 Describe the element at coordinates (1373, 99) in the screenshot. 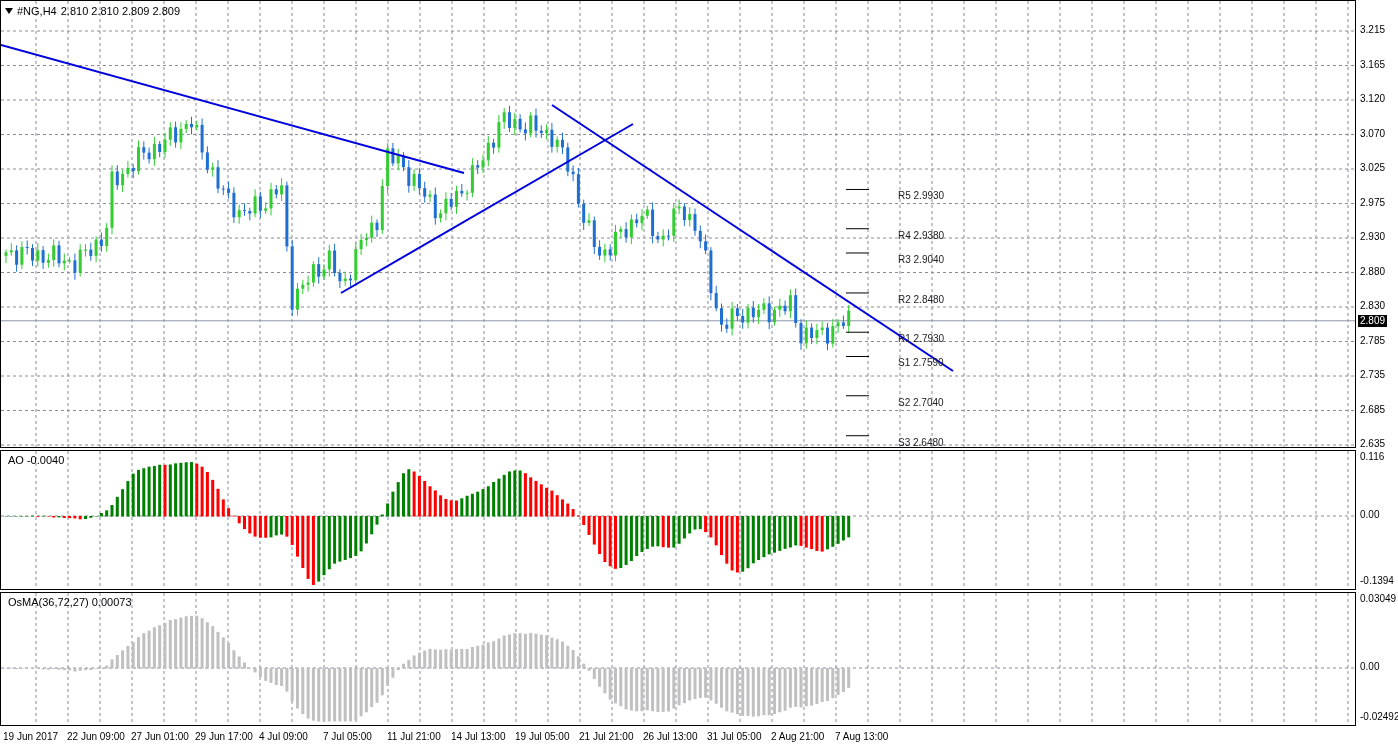

I see `price-axis-label: 3.120` at that location.